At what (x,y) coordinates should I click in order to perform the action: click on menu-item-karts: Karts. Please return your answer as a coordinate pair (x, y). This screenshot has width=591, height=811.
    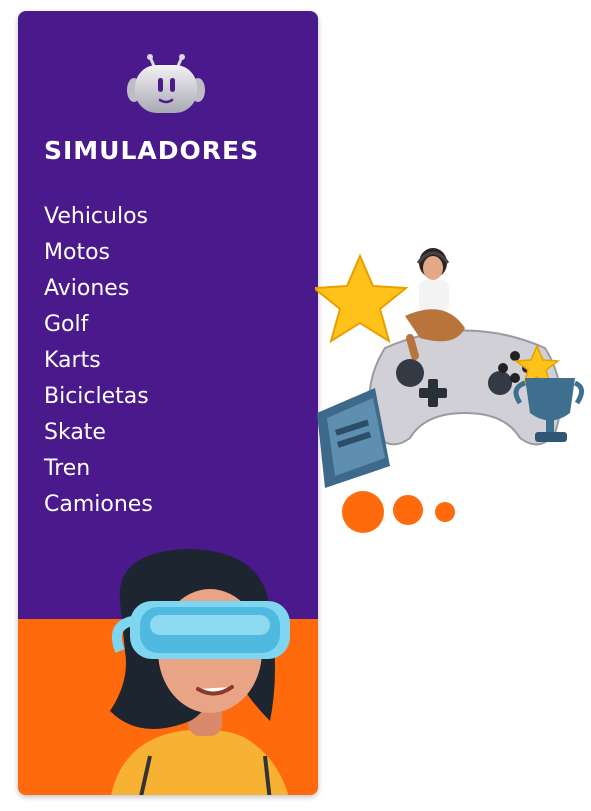
    Looking at the image, I should click on (98, 361).